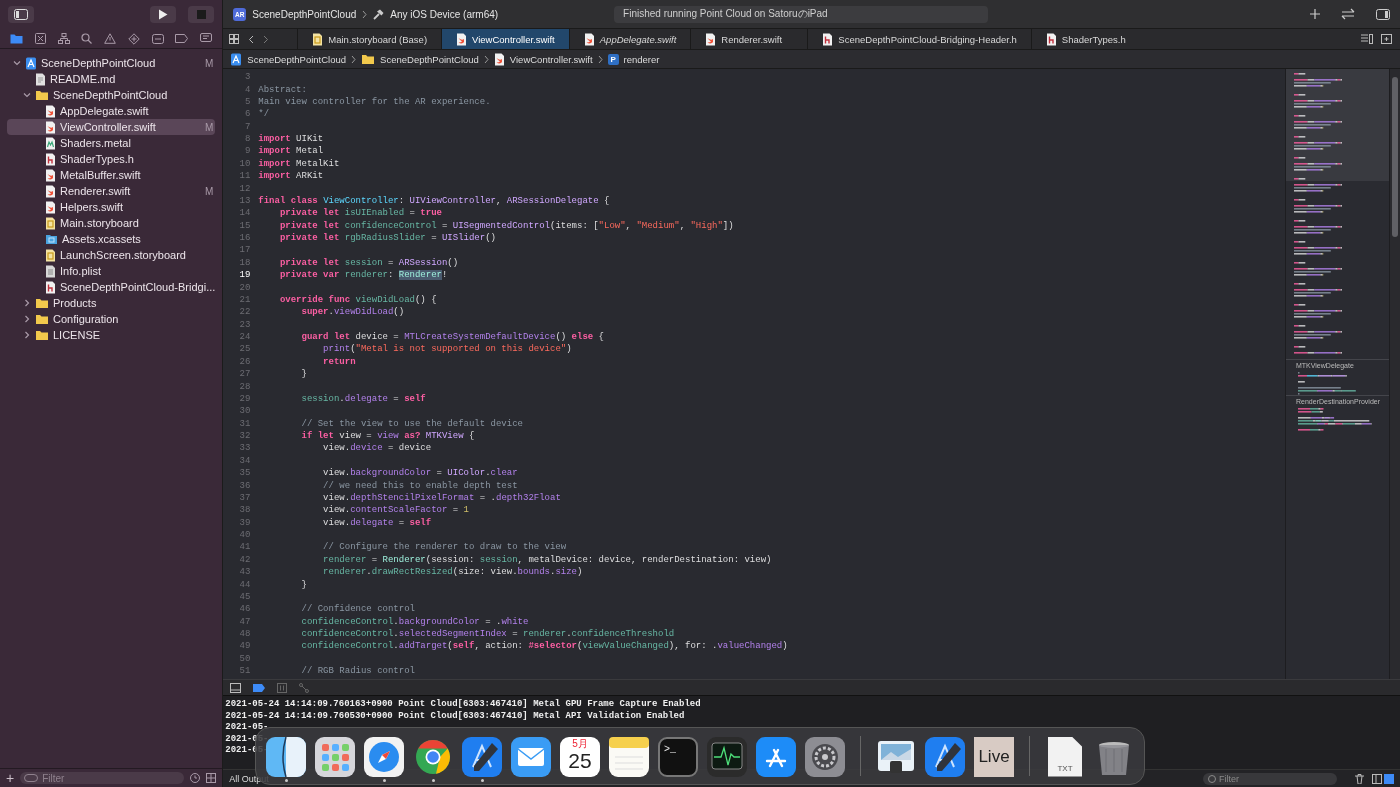 This screenshot has height=787, width=1400. Describe the element at coordinates (111, 143) in the screenshot. I see `file-tree-row: Shaders.metal` at that location.